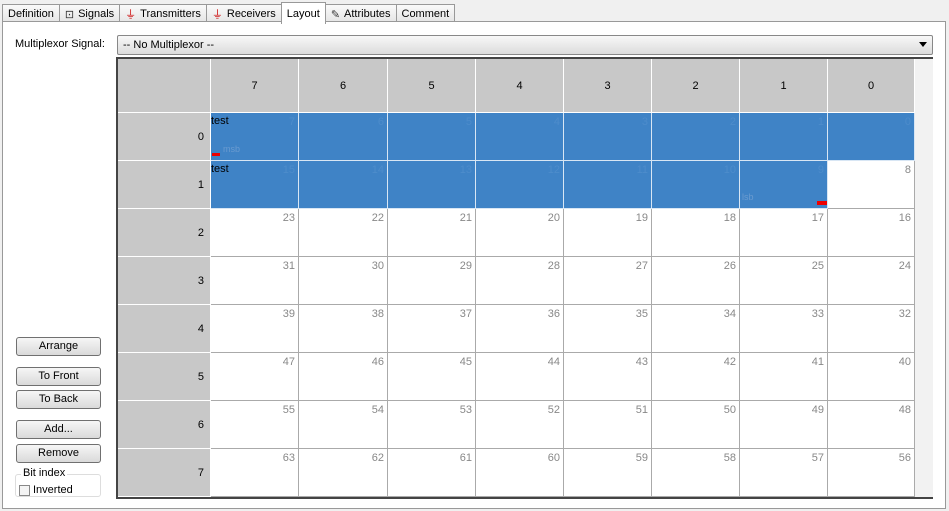  I want to click on bit-number: 58, so click(729, 458).